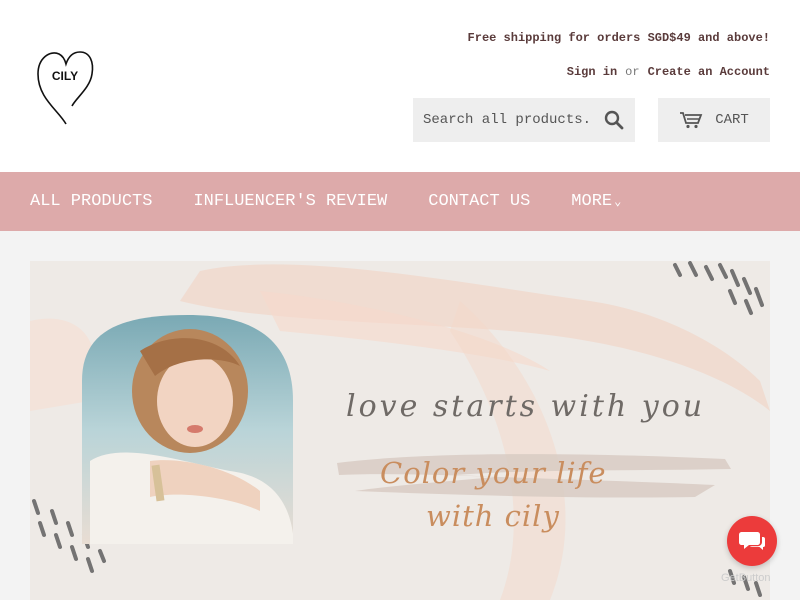 The image size is (800, 600). Describe the element at coordinates (592, 201) in the screenshot. I see `nav-more-label: MORE` at that location.